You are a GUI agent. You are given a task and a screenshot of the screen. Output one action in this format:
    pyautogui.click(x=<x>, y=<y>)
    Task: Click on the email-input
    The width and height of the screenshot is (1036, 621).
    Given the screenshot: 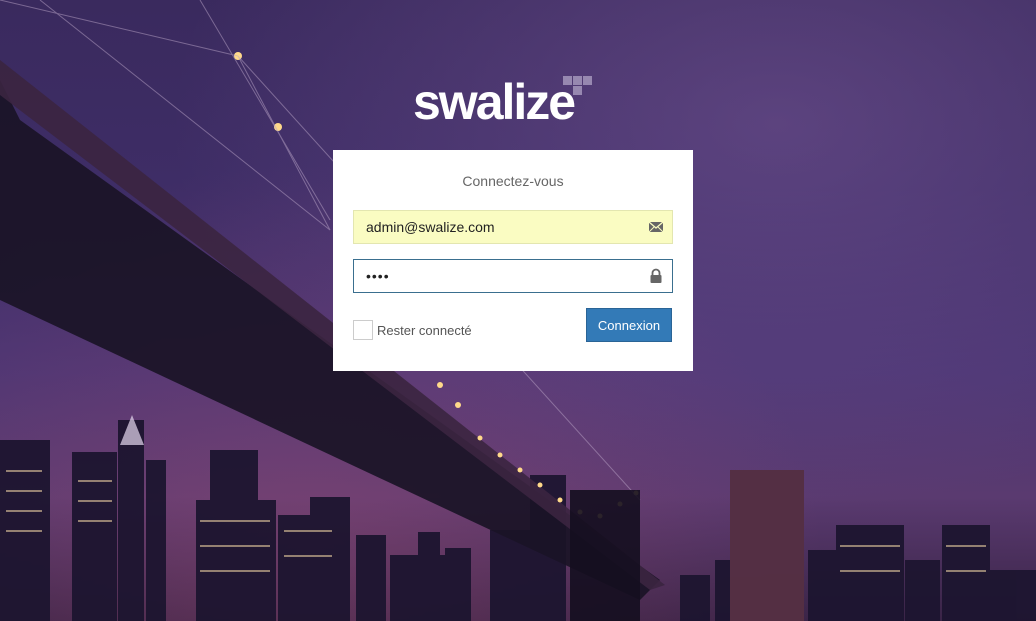 What is the action you would take?
    pyautogui.click(x=513, y=227)
    